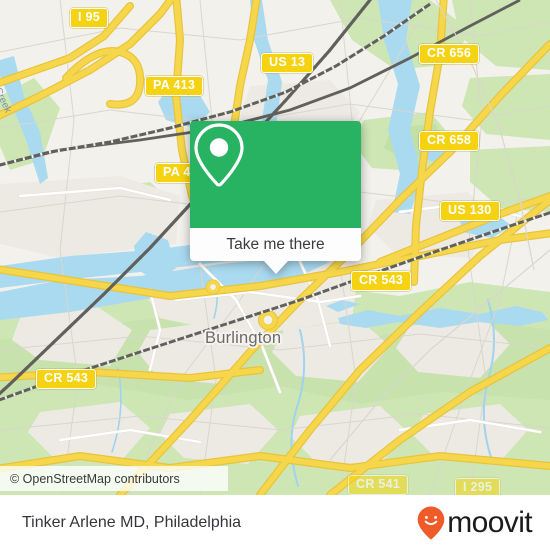 The image size is (550, 550). Describe the element at coordinates (449, 141) in the screenshot. I see `road-shield-cr658: CR 658` at that location.